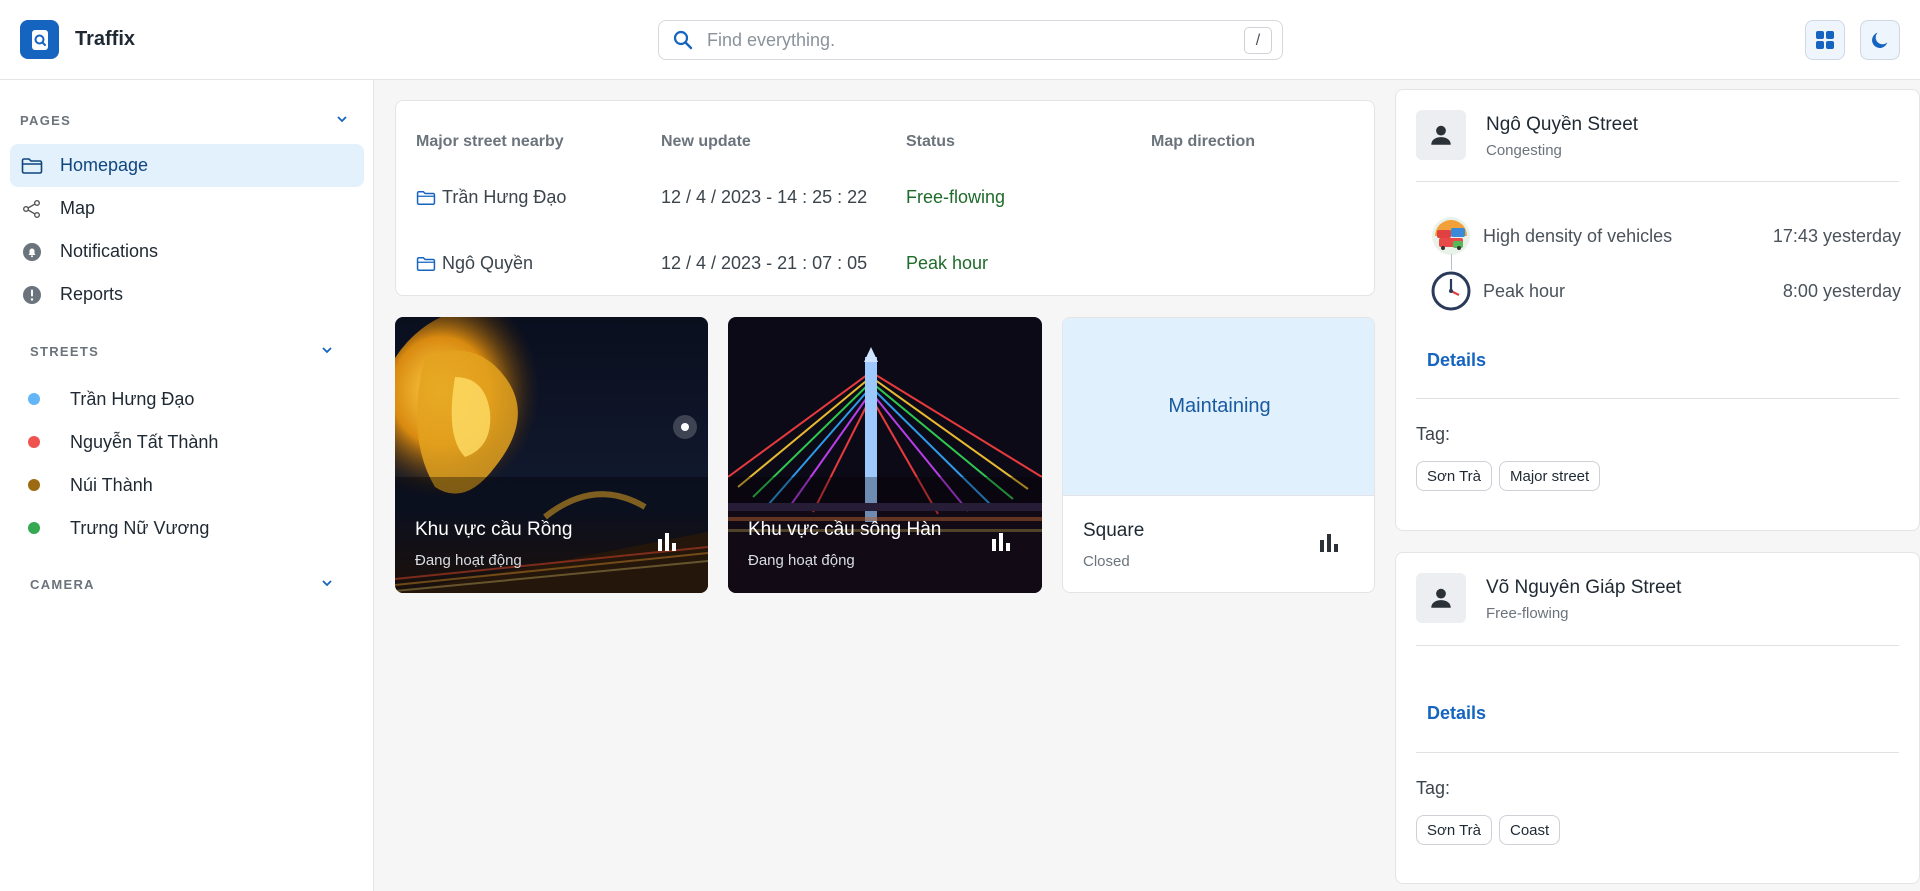 The height and width of the screenshot is (891, 1920). What do you see at coordinates (956, 197) in the screenshot?
I see `table-cell-status: Free-flowing` at bounding box center [956, 197].